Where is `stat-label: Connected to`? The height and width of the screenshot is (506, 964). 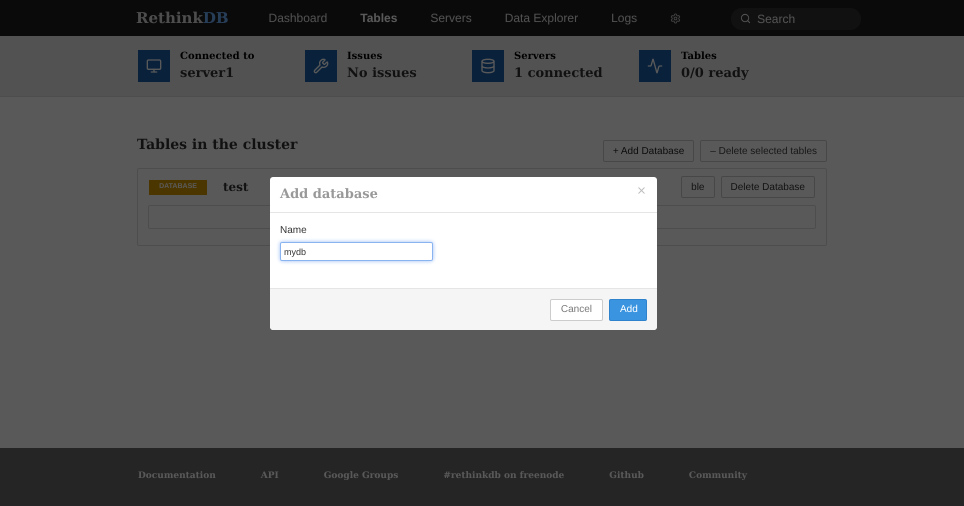 stat-label: Connected to is located at coordinates (217, 57).